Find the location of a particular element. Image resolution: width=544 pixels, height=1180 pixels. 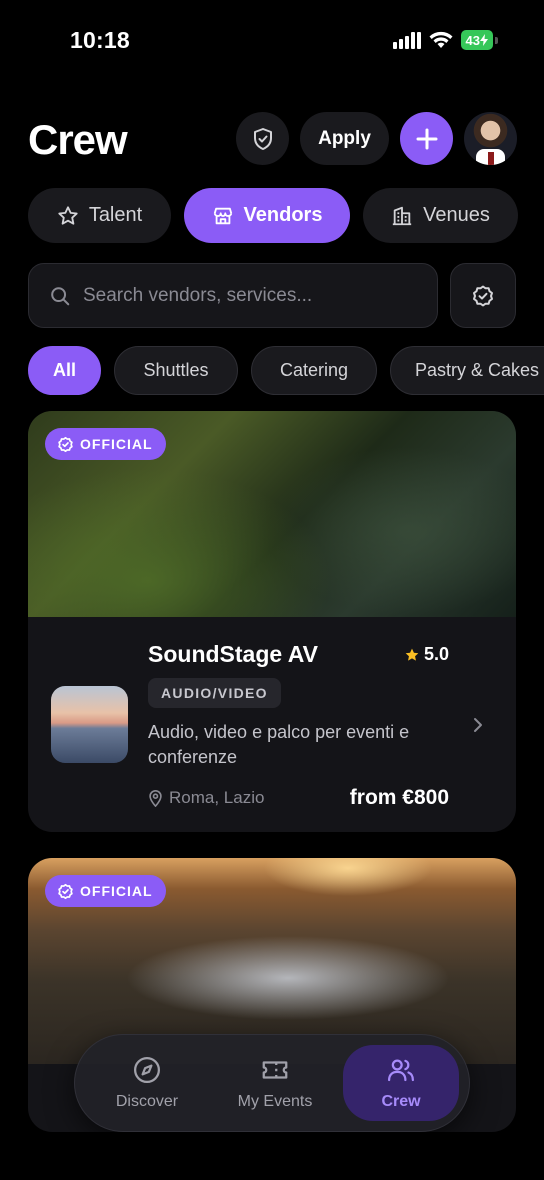

signal-icon is located at coordinates (406, 40).